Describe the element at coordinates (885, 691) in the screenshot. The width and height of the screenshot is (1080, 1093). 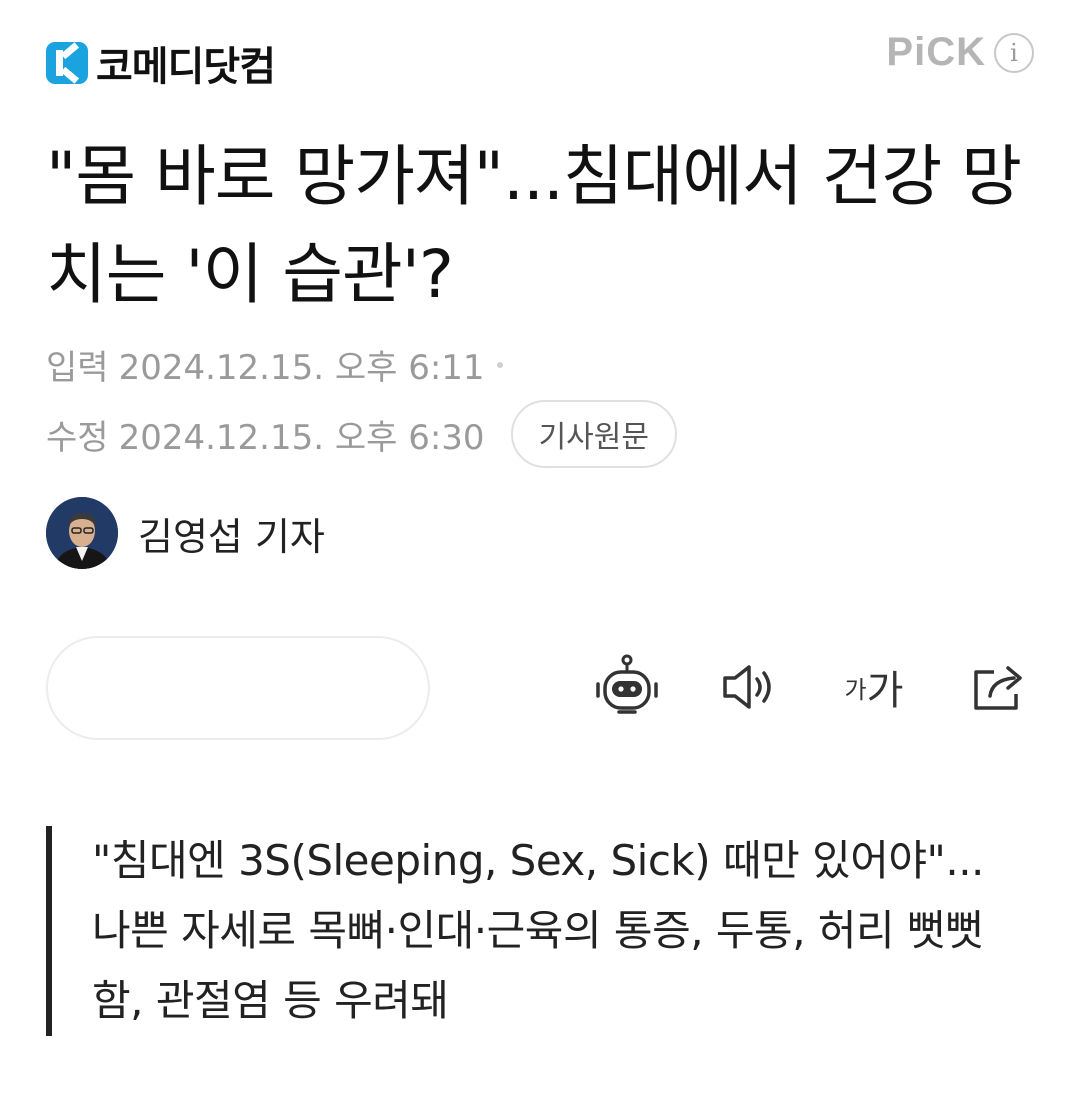
I see `font-large-glyph: 가` at that location.